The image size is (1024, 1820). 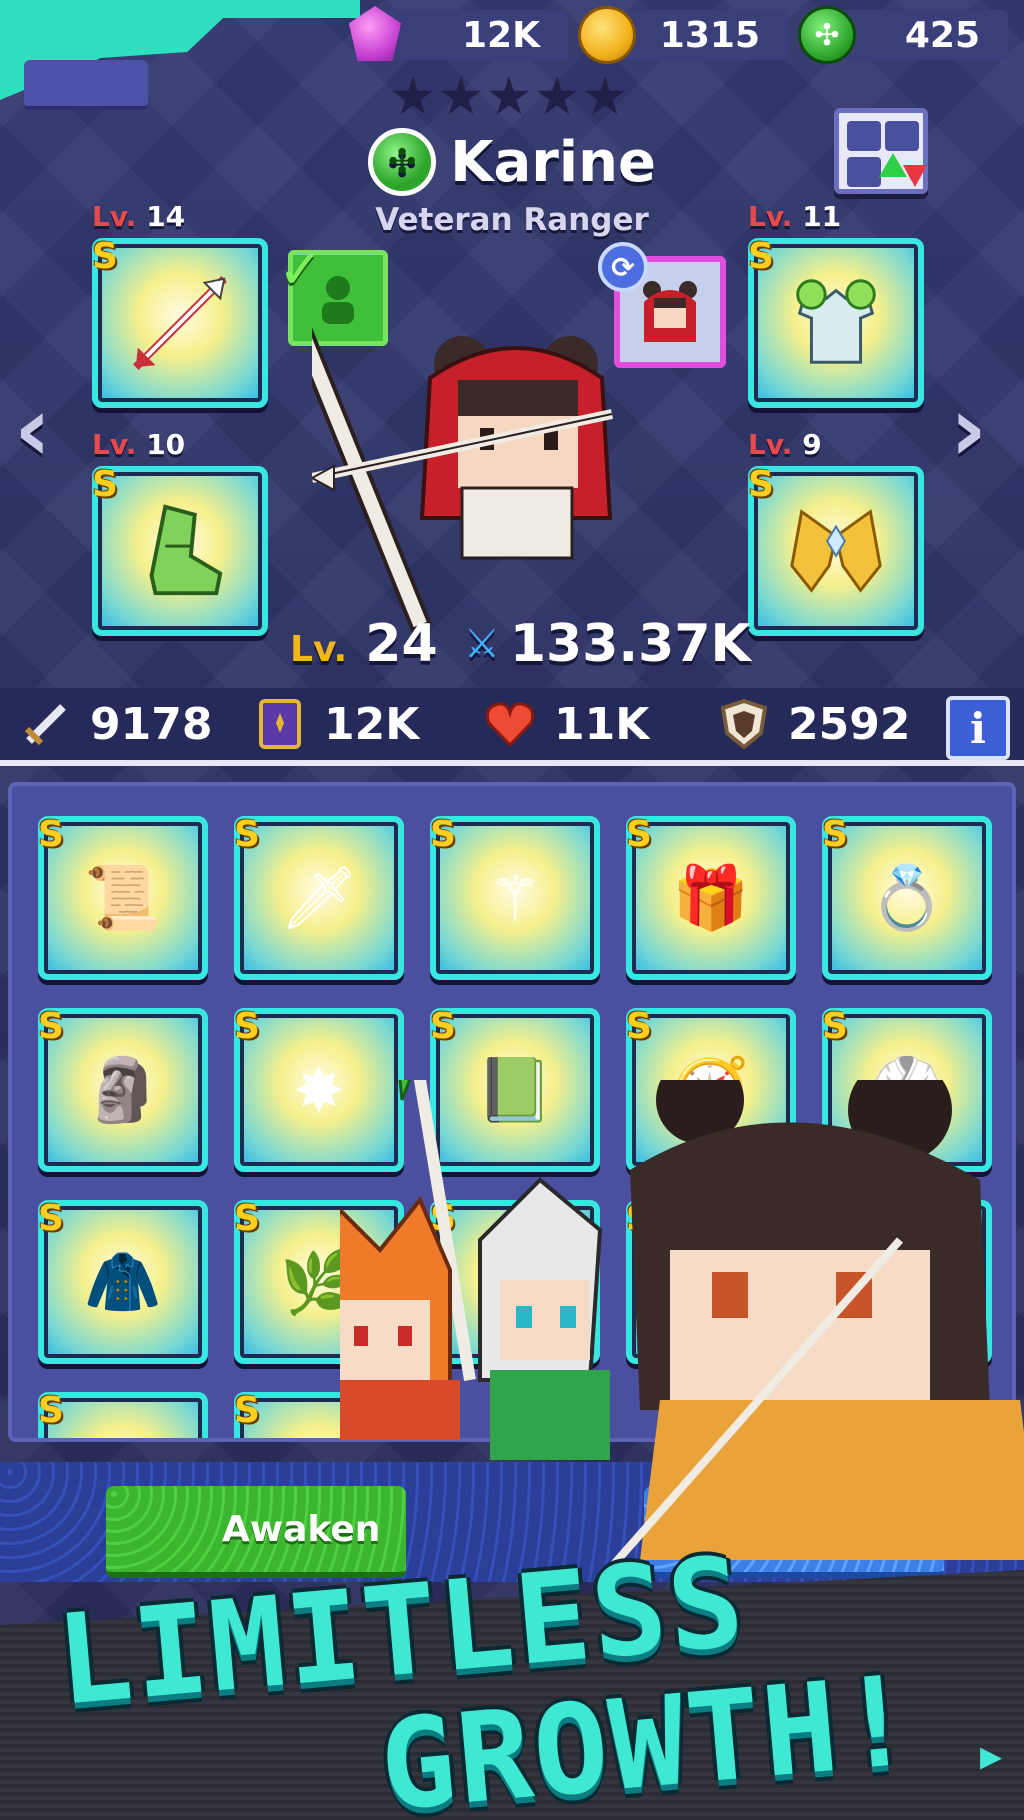 I want to click on checkmark-icon: ✓, so click(x=301, y=269).